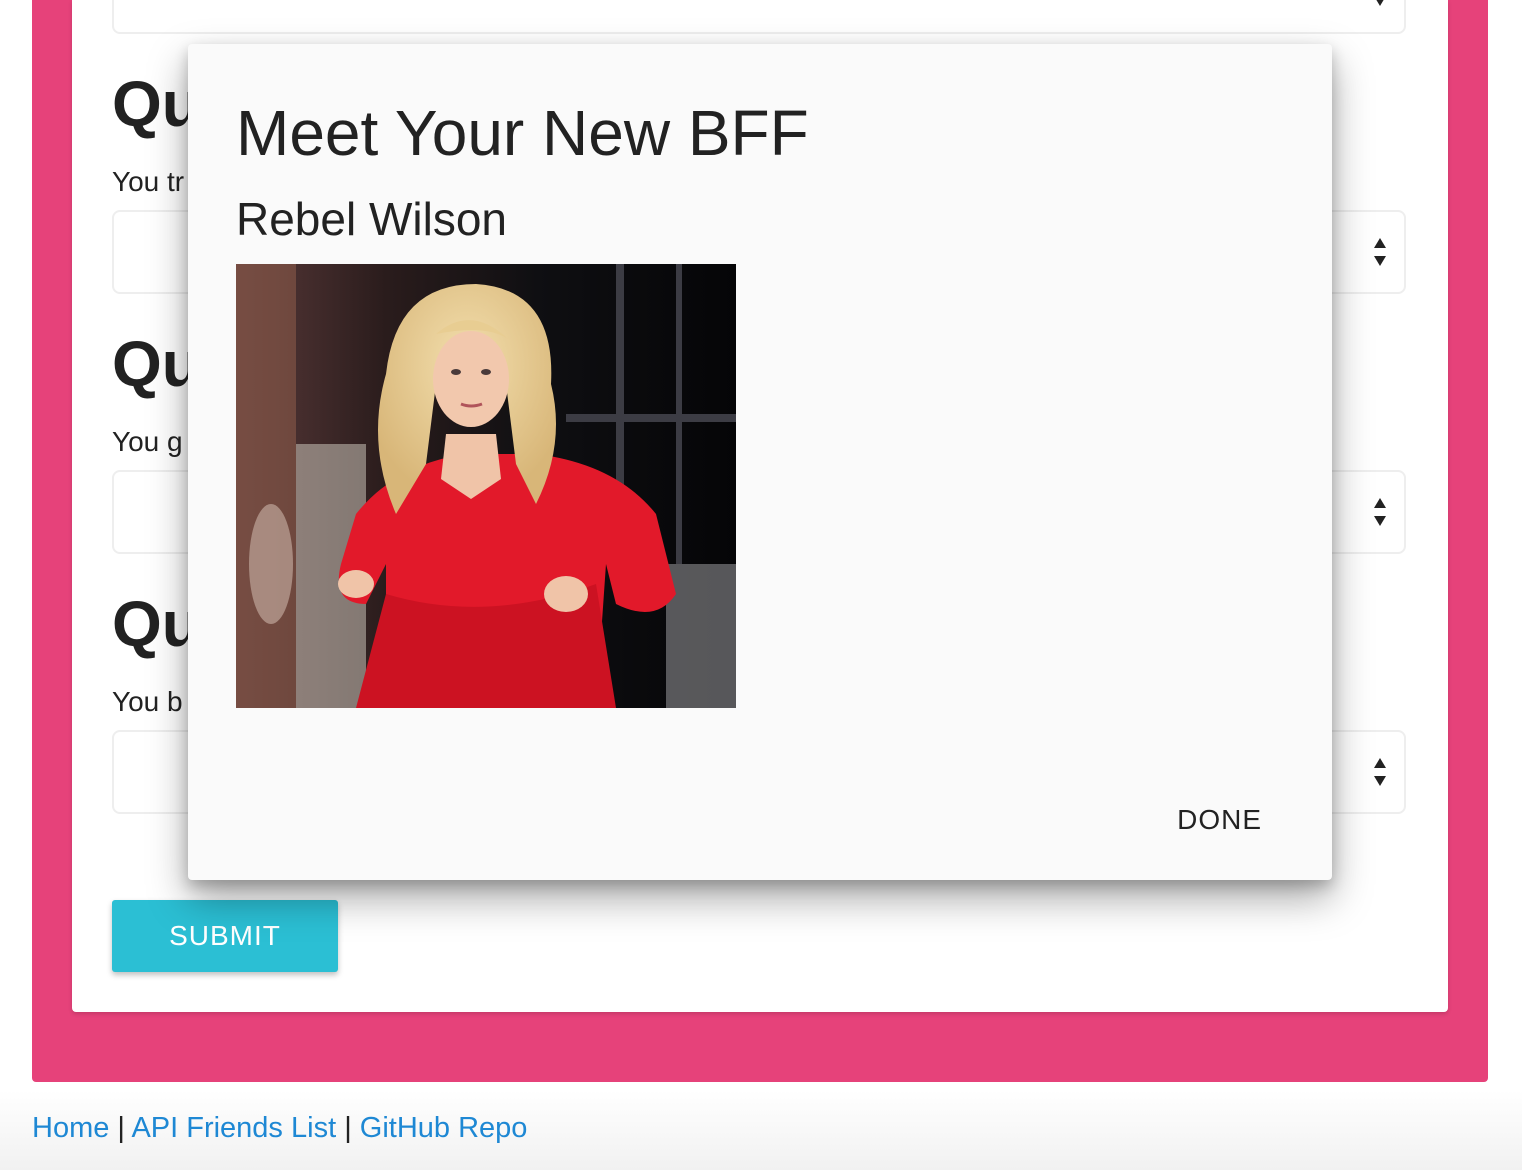 This screenshot has height=1170, width=1522. What do you see at coordinates (233, 1128) in the screenshot?
I see `footer-link-api-friends: API Friends List` at bounding box center [233, 1128].